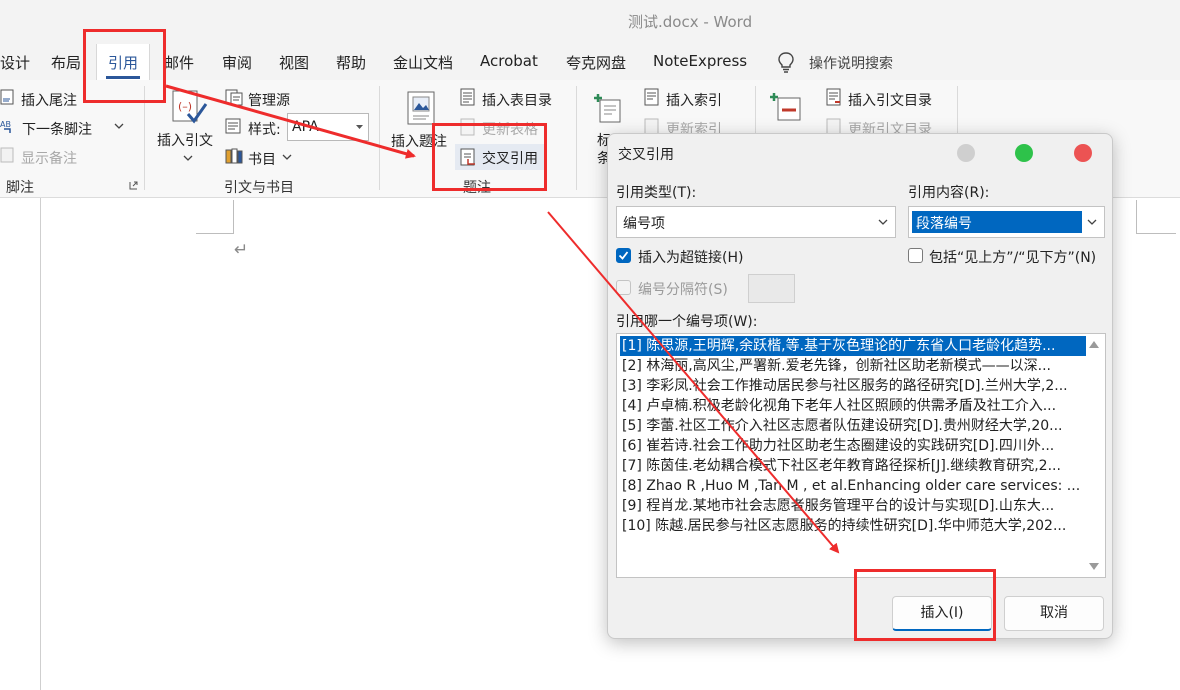  Describe the element at coordinates (133, 185) in the screenshot. I see `dialog-launcher-icon` at that location.